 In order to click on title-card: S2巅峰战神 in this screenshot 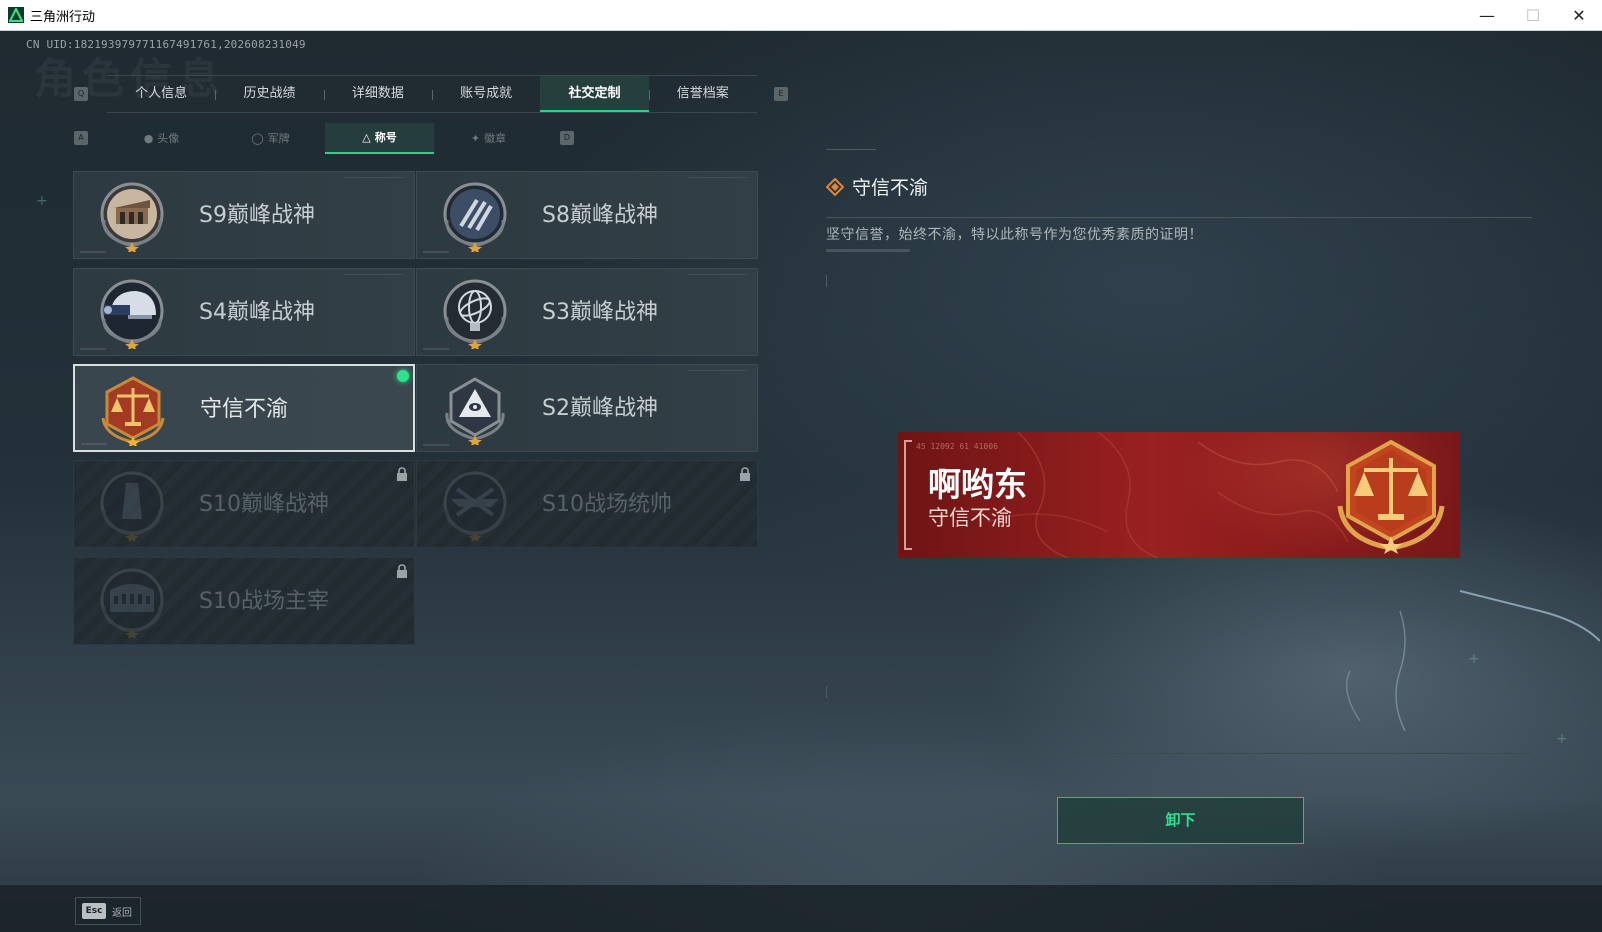, I will do `click(587, 408)`.